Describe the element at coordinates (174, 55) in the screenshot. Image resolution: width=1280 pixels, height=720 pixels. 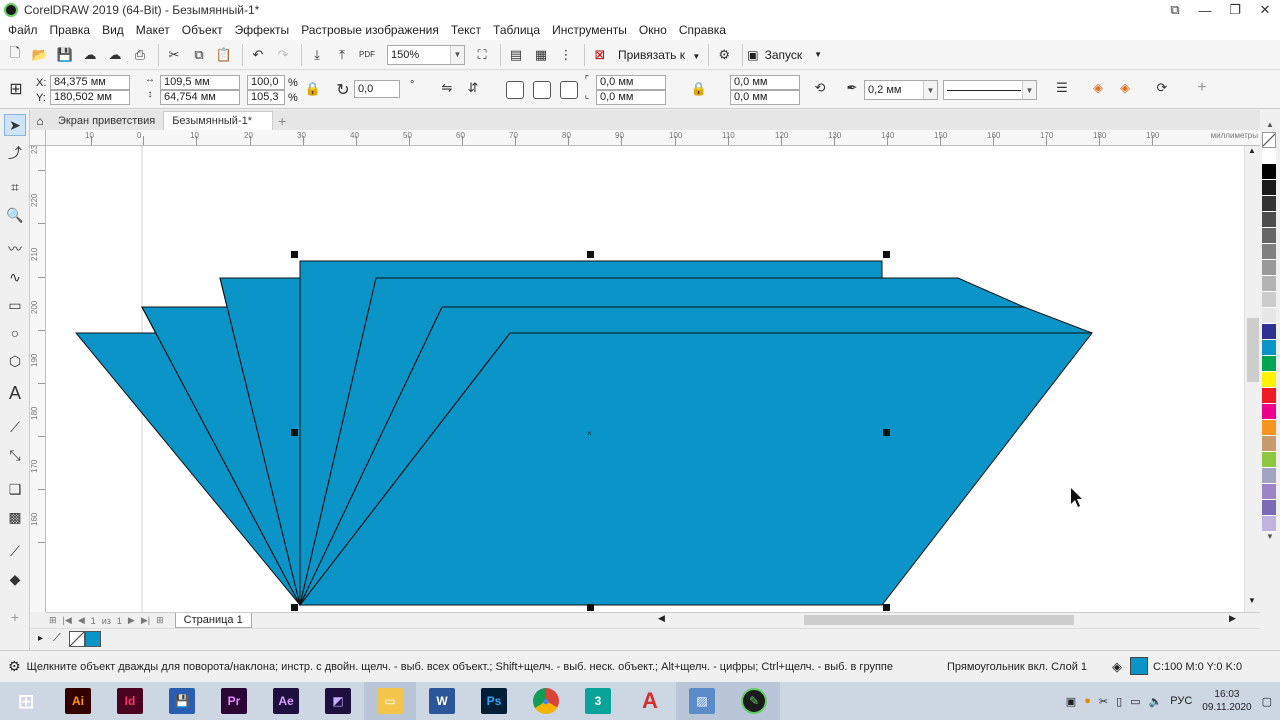
I see `cut-icon: ✂` at that location.